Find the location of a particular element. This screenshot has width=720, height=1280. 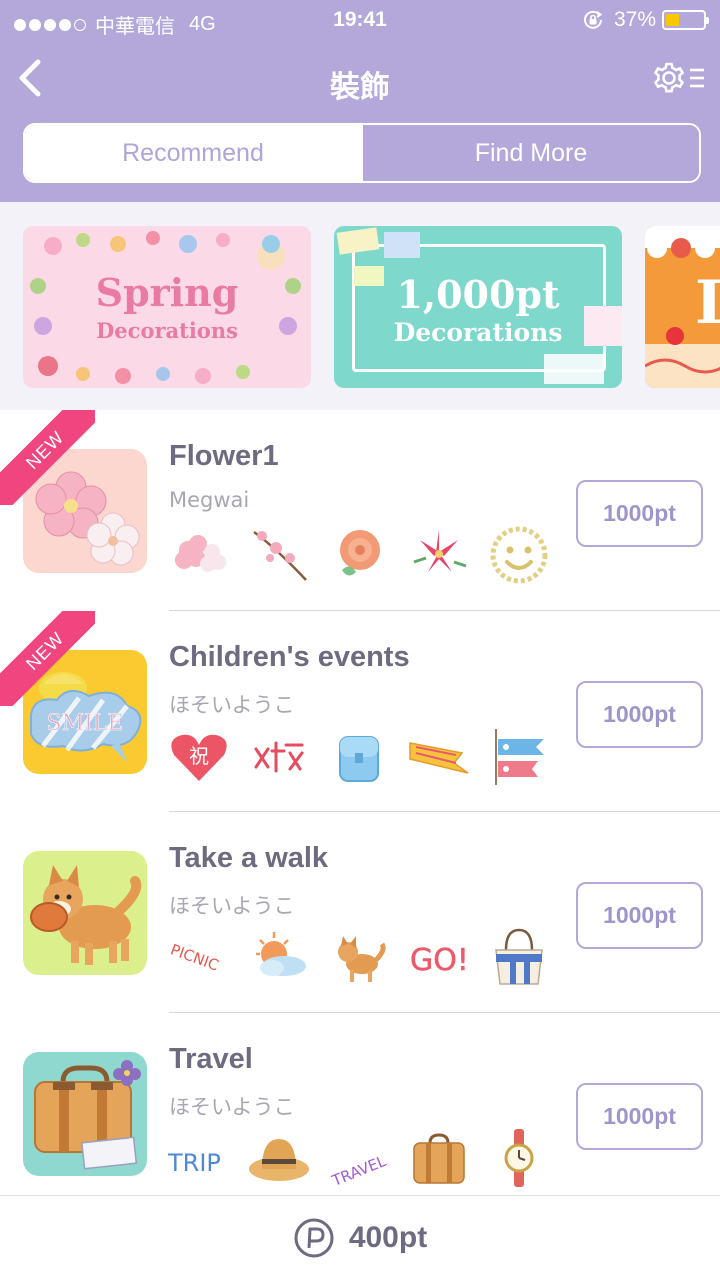

pack-title: Take a walk is located at coordinates (249, 858).